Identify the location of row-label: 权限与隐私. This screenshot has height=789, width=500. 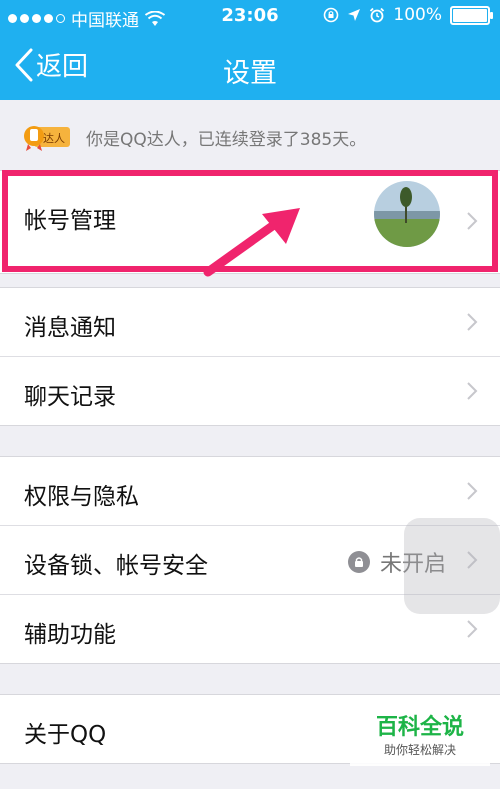
(81, 497).